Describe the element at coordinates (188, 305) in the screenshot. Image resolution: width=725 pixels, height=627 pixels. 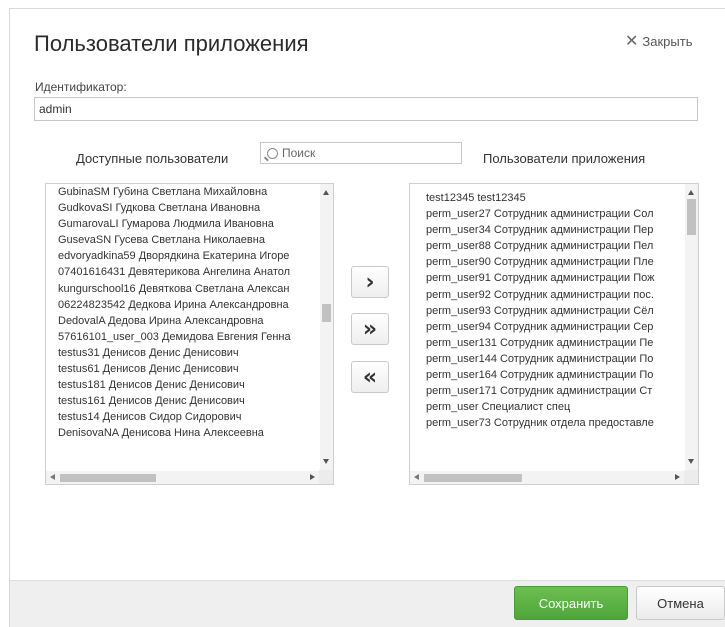
I see `list-item: 06224823542 Дедкова Ирина Александровна` at that location.